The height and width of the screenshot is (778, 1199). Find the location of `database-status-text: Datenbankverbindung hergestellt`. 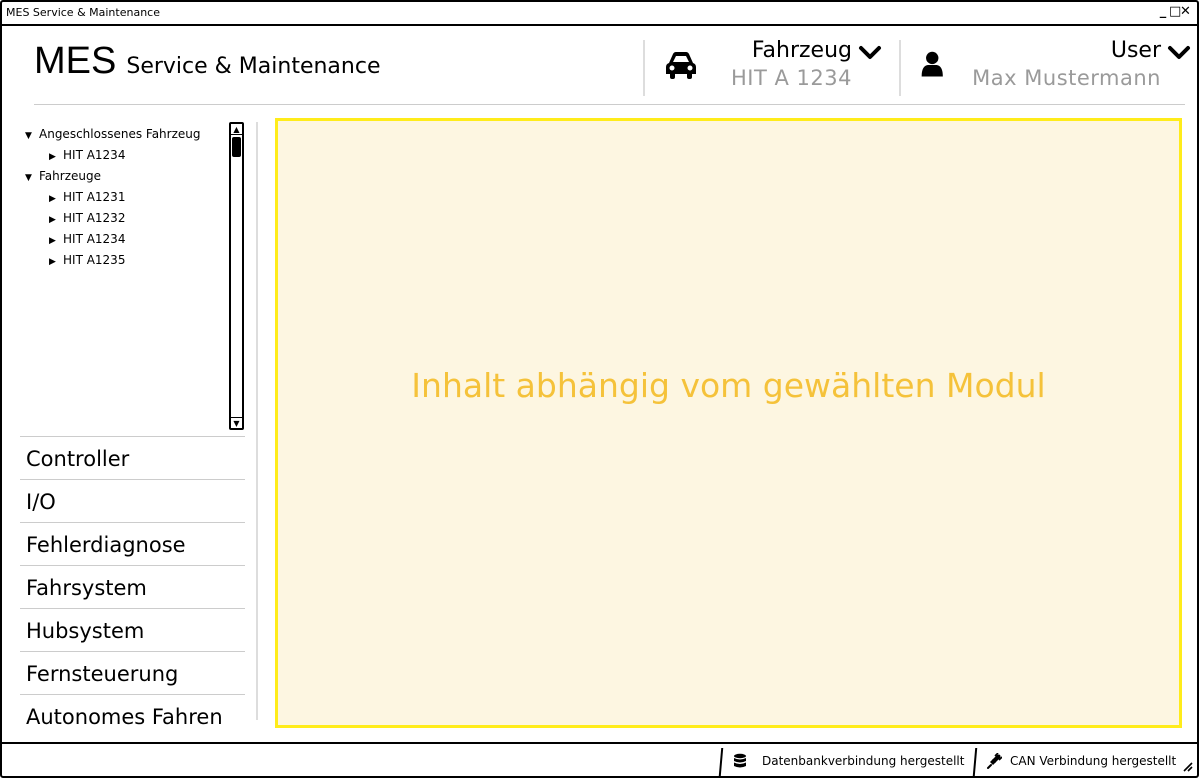

database-status-text: Datenbankverbindung hergestellt is located at coordinates (863, 761).